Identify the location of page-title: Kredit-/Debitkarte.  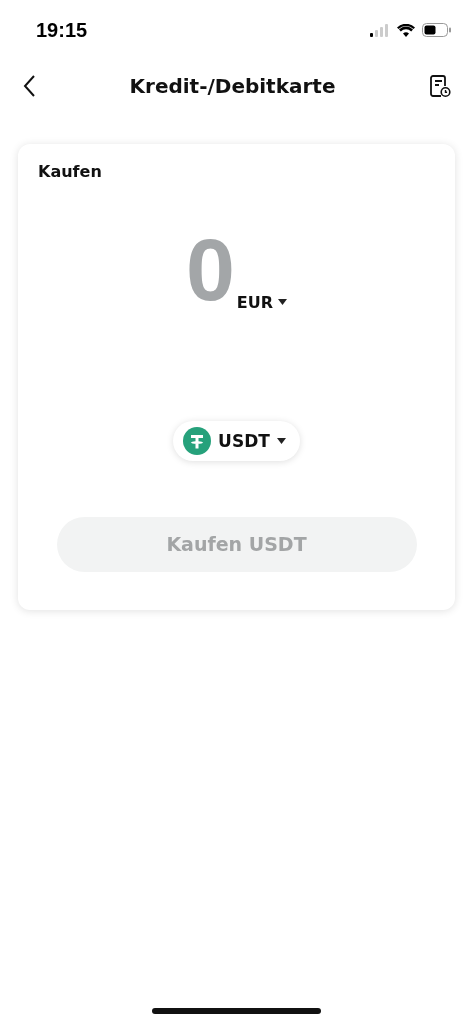
(232, 86).